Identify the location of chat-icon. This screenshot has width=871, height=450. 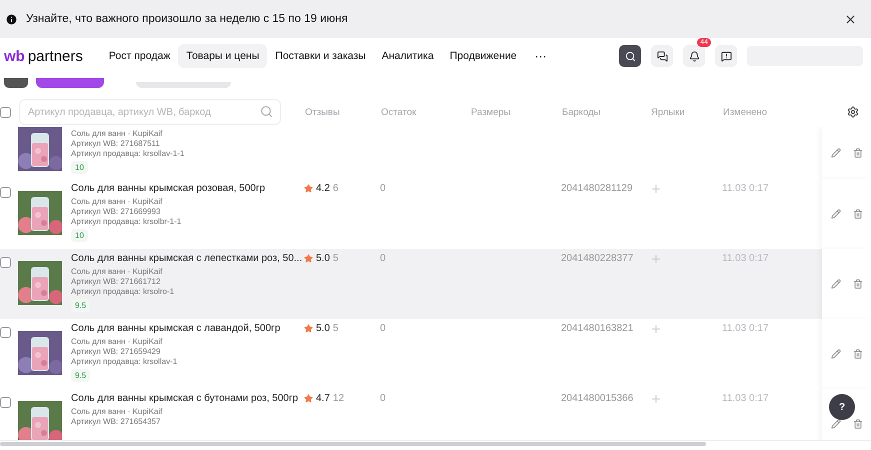
(662, 56).